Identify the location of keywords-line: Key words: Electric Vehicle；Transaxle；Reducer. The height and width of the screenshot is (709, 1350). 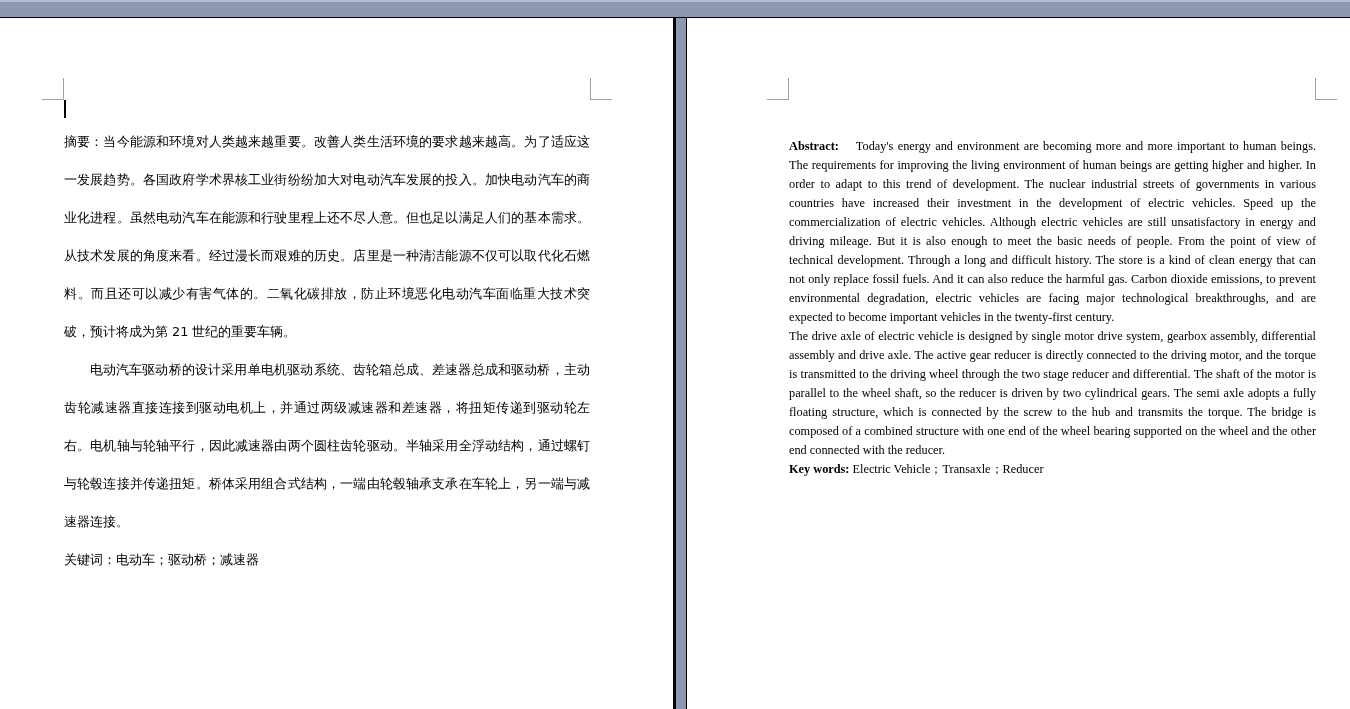
(917, 469).